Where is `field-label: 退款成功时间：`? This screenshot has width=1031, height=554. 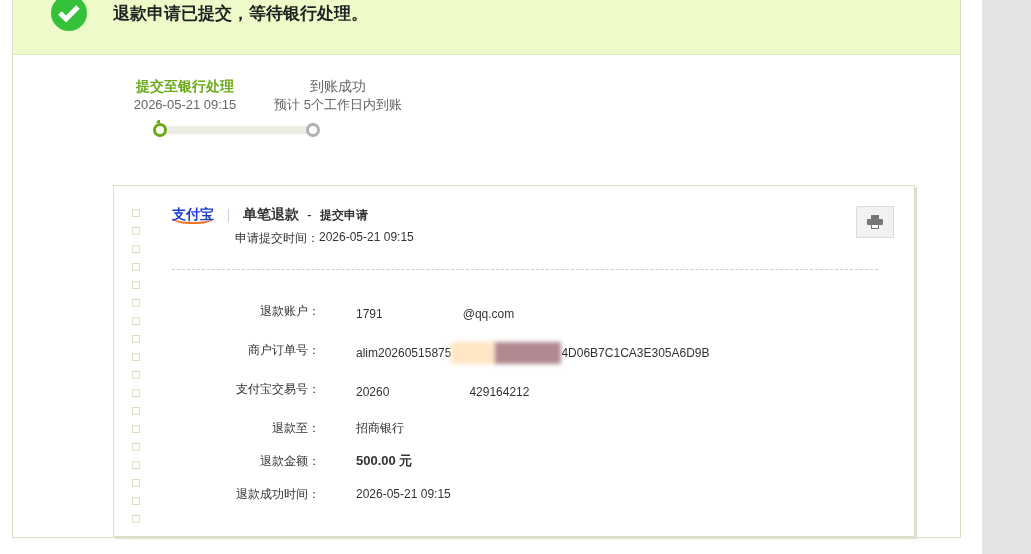
field-label: 退款成功时间： is located at coordinates (277, 494).